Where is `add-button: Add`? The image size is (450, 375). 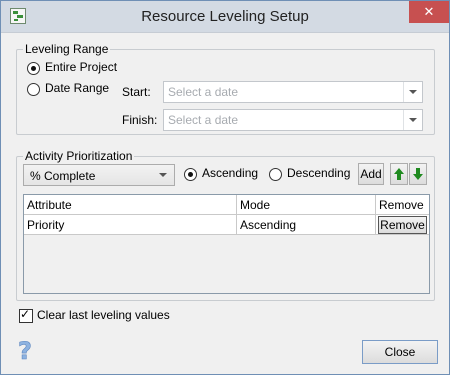
add-button: Add is located at coordinates (371, 174).